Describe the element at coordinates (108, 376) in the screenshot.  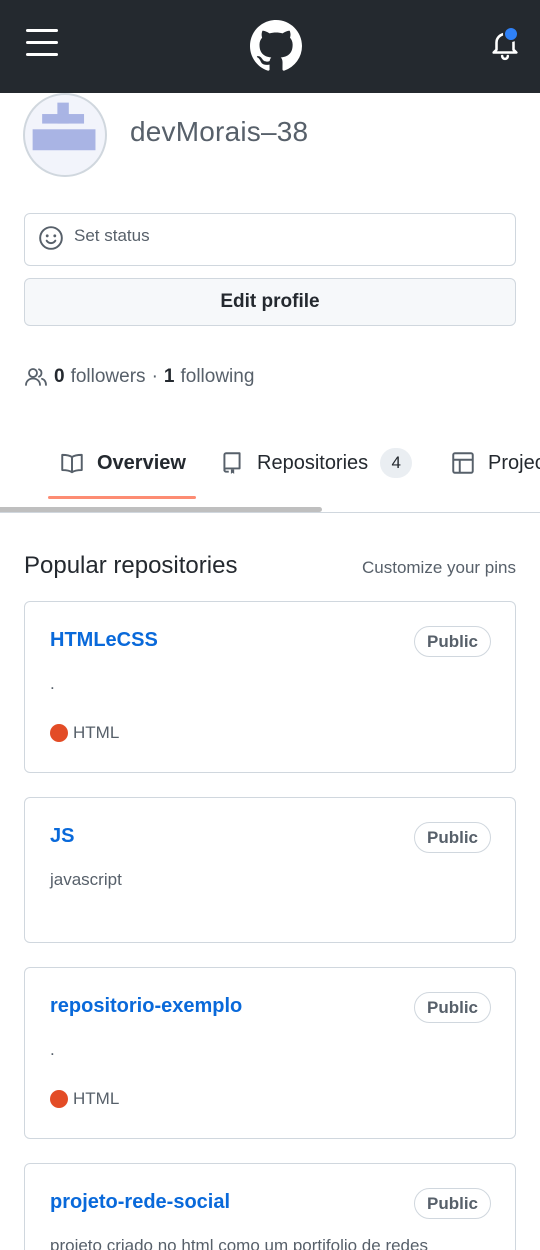
I see `followers-label: followers` at that location.